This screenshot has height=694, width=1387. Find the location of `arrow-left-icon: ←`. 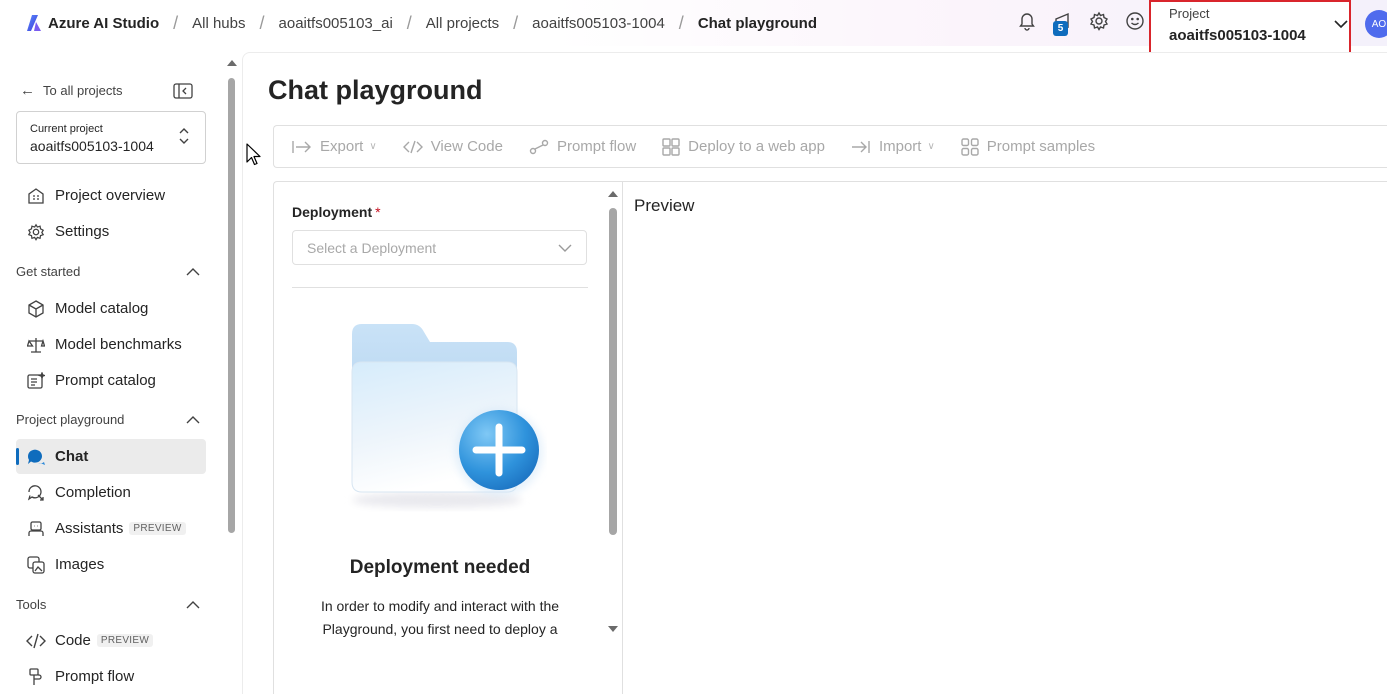

arrow-left-icon: ← is located at coordinates (27, 90).